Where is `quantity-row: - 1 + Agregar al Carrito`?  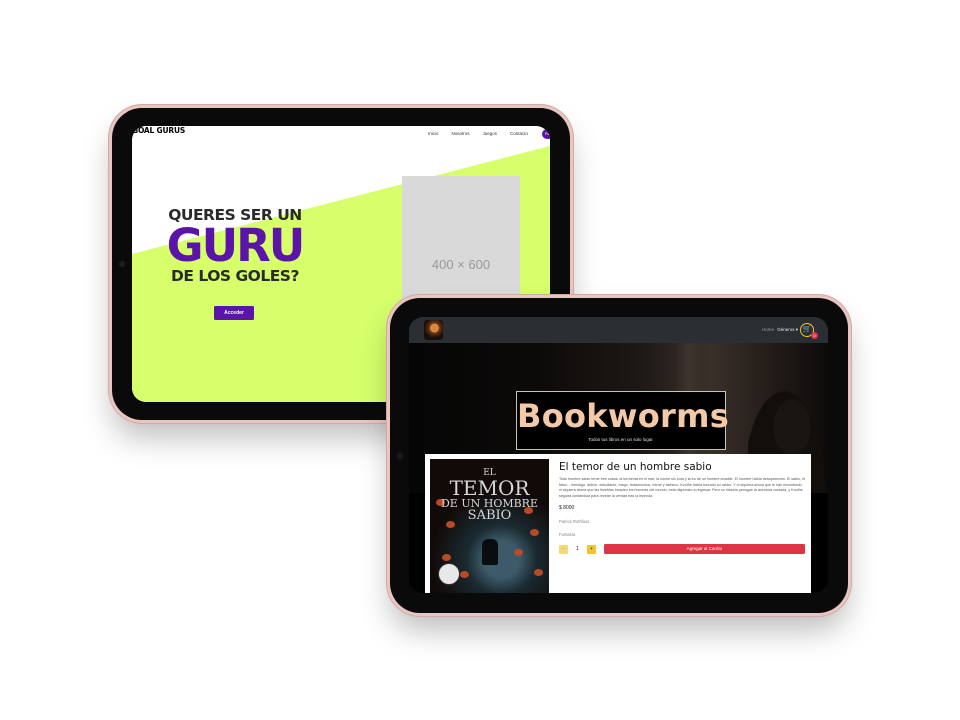 quantity-row: - 1 + Agregar al Carrito is located at coordinates (682, 549).